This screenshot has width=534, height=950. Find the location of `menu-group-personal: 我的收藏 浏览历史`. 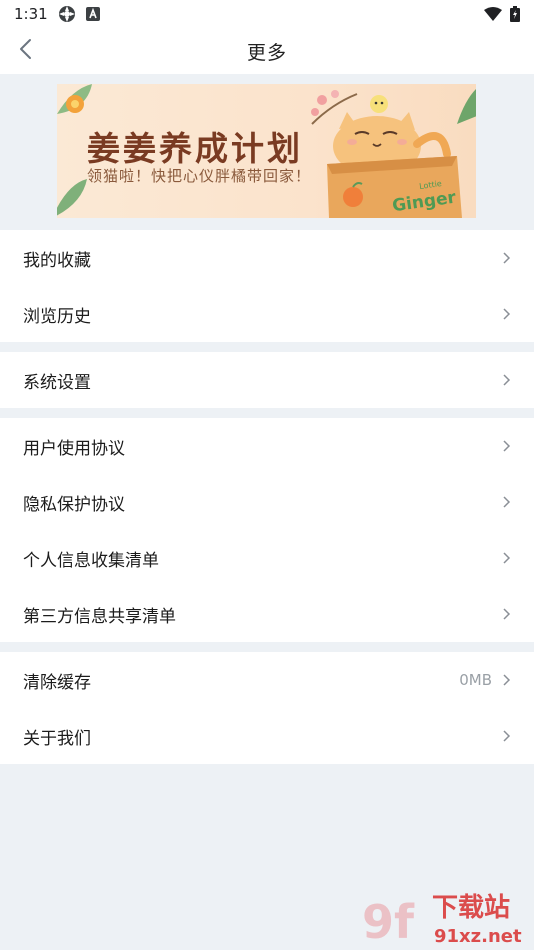

menu-group-personal: 我的收藏 浏览历史 is located at coordinates (267, 286).